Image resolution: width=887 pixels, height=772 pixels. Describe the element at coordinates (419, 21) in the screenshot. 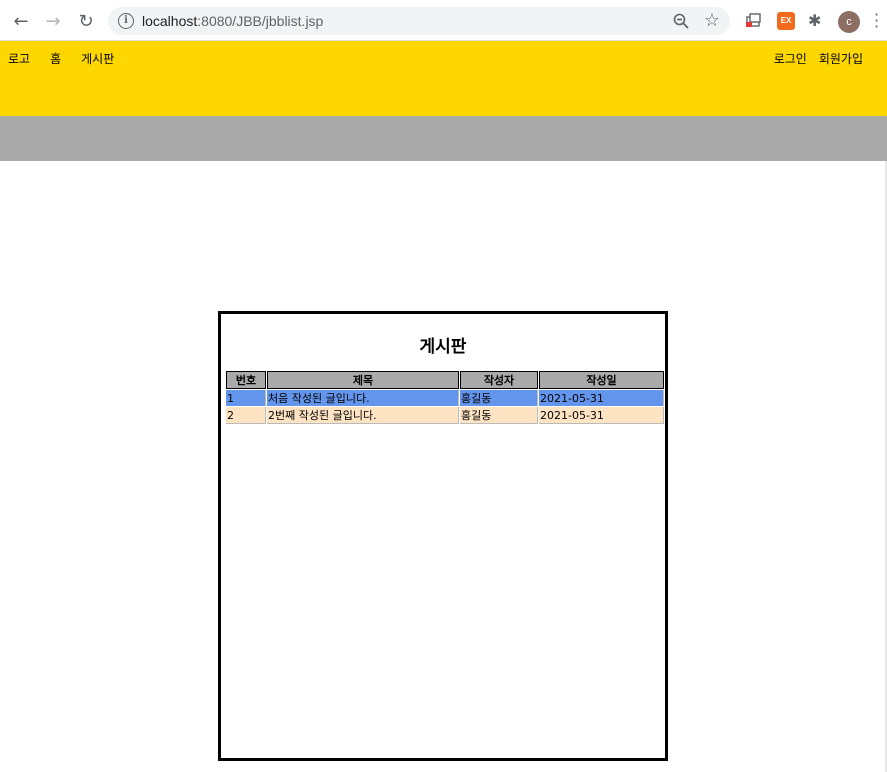

I see `address-bar: i localhost:8080/JBB/jbblist.jsp ☆` at that location.